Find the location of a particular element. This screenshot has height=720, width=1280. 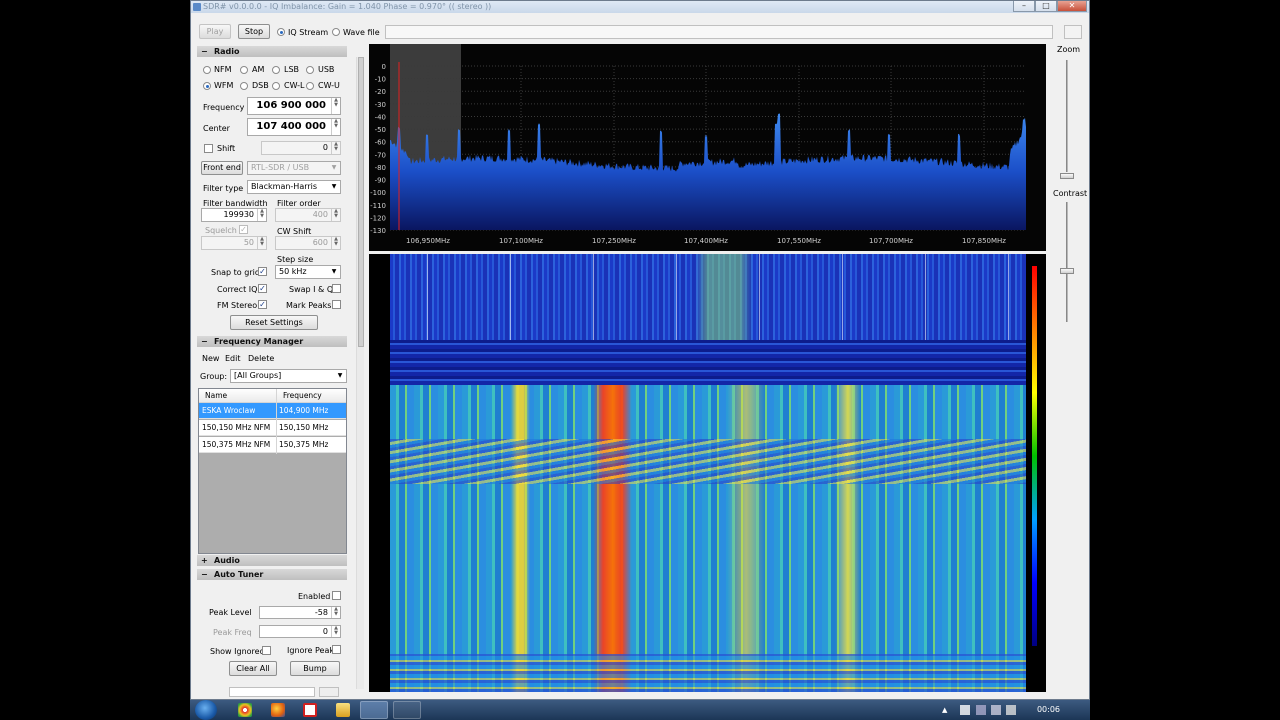

file-path-field is located at coordinates (719, 32).